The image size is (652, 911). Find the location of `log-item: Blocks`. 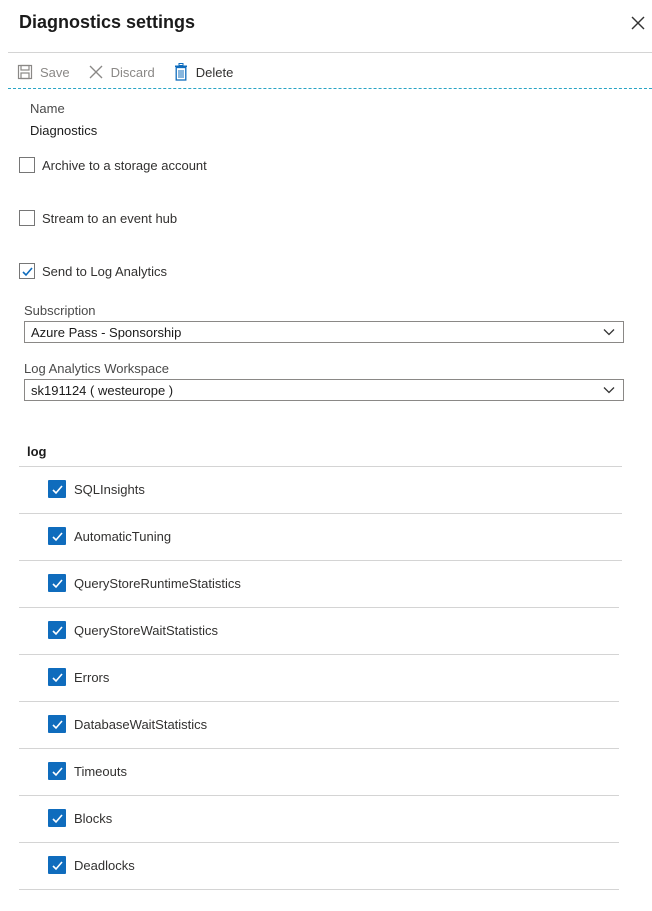

log-item: Blocks is located at coordinates (80, 818).